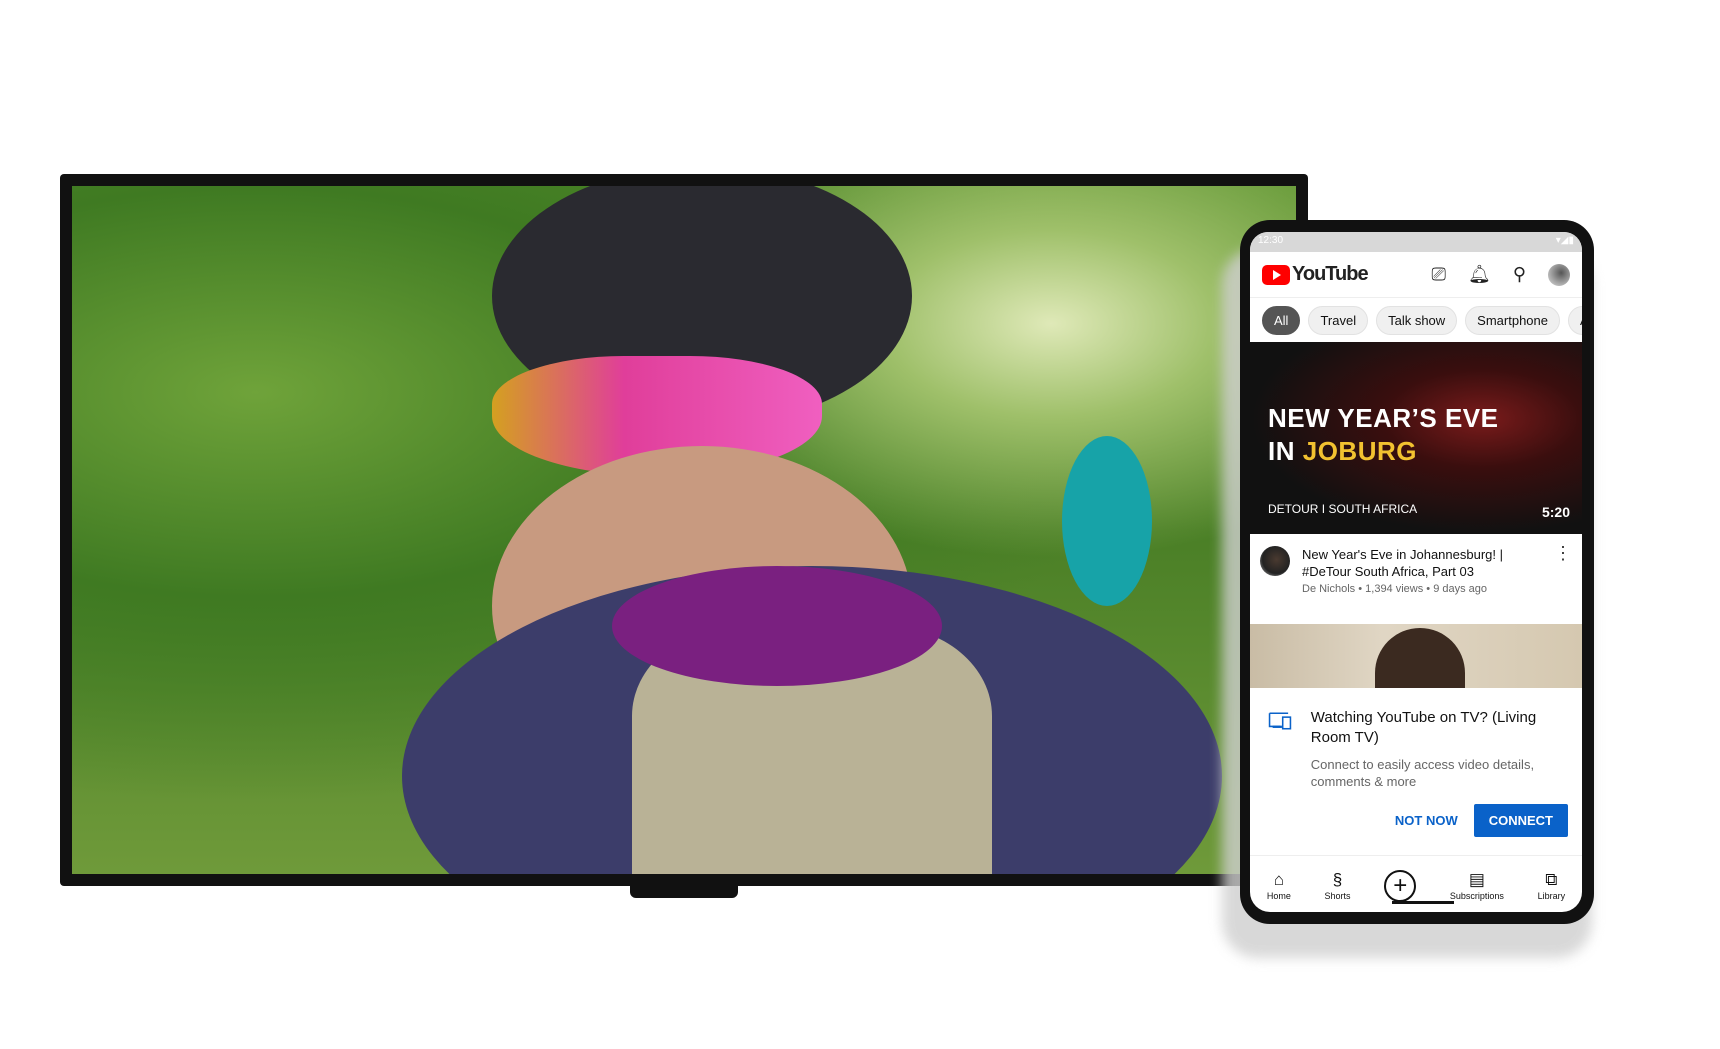 This screenshot has width=1720, height=1049. Describe the element at coordinates (1359, 451) in the screenshot. I see `thumb-title-joburg: JOBURG` at that location.